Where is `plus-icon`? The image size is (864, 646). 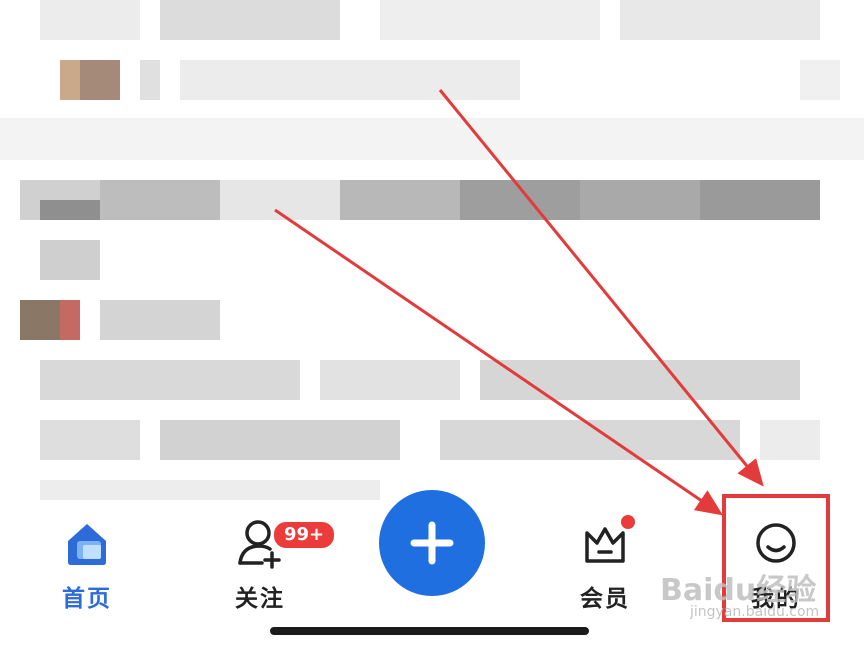 plus-icon is located at coordinates (432, 543).